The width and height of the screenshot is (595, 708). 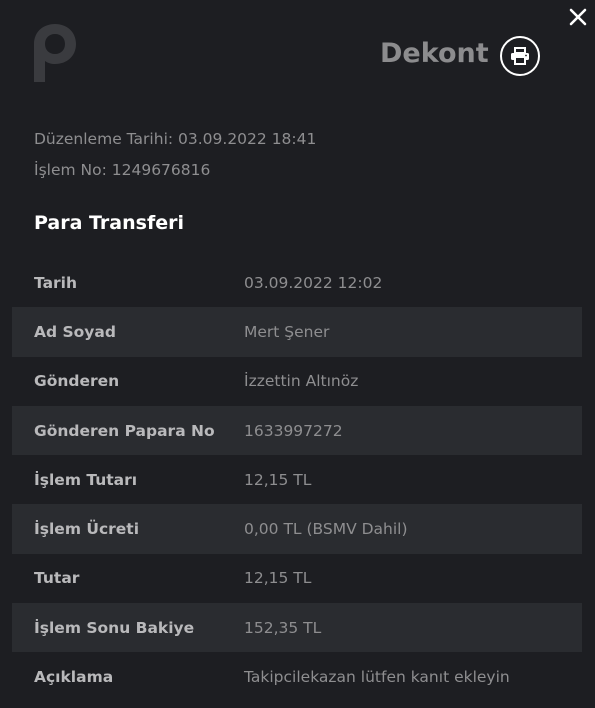 I want to click on issue-date: Düzenleme Tarihi: 03.09.2022 18:41, so click(x=175, y=139).